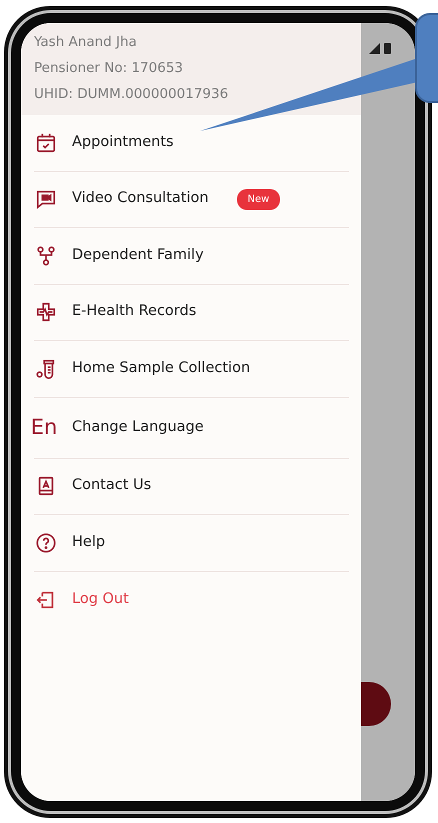 The image size is (438, 823). What do you see at coordinates (138, 427) in the screenshot?
I see `menu-item: Change Language` at bounding box center [138, 427].